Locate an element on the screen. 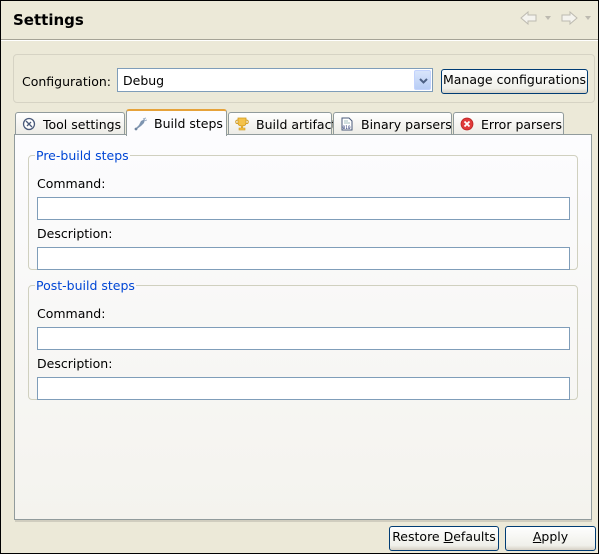 Image resolution: width=599 pixels, height=554 pixels. tab-error-parsers: Error parsers is located at coordinates (508, 123).